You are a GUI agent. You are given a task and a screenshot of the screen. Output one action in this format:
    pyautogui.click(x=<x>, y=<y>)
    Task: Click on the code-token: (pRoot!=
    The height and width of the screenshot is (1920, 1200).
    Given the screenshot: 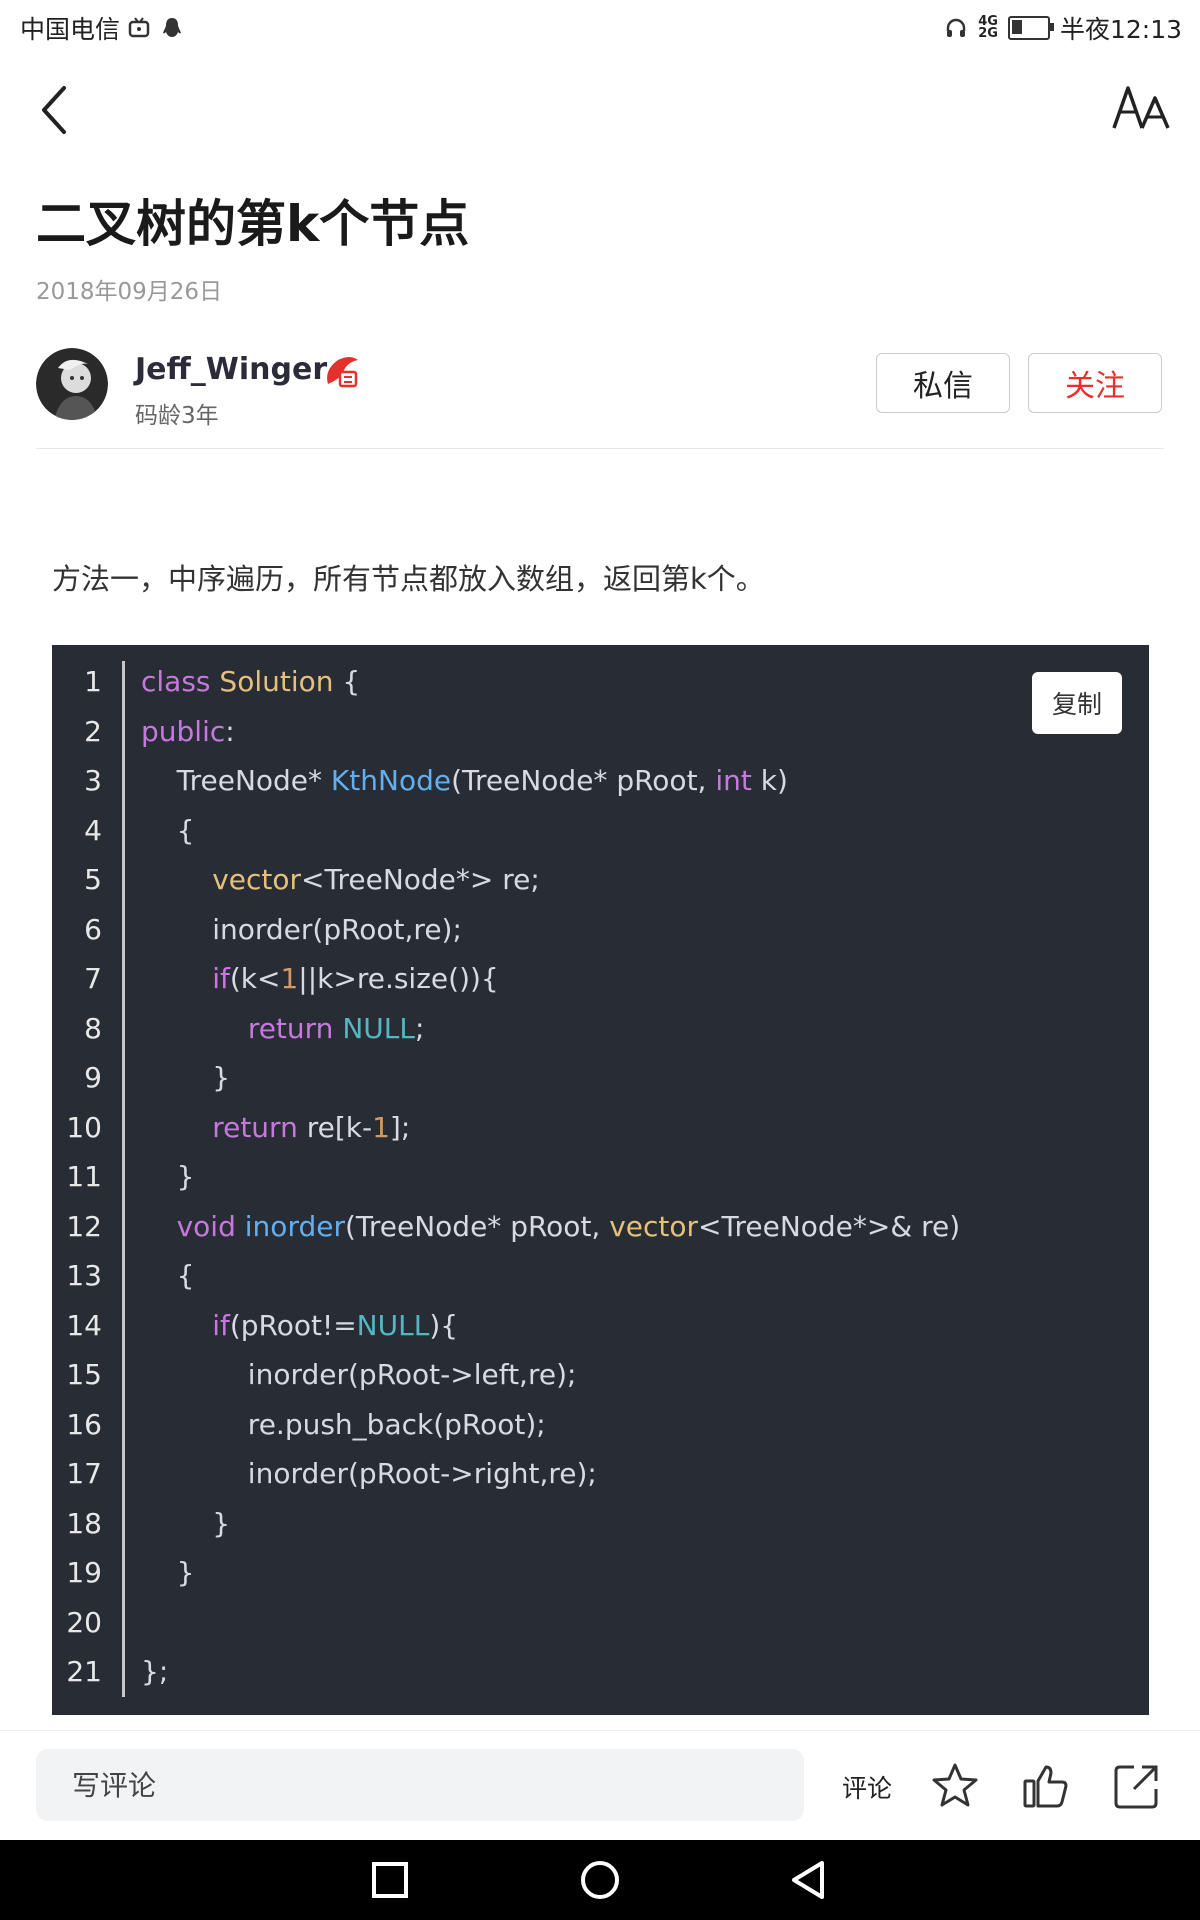 What is the action you would take?
    pyautogui.click(x=293, y=1325)
    